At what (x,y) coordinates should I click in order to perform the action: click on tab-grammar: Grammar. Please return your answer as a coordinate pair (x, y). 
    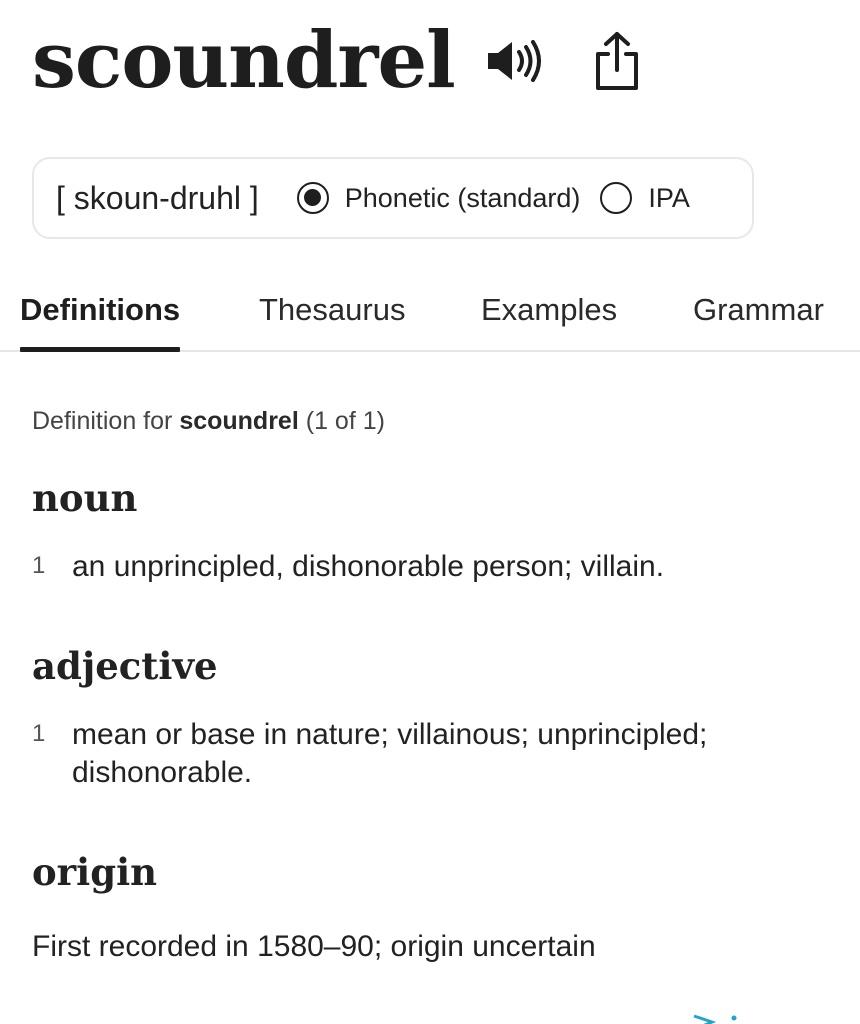
    Looking at the image, I should click on (758, 321).